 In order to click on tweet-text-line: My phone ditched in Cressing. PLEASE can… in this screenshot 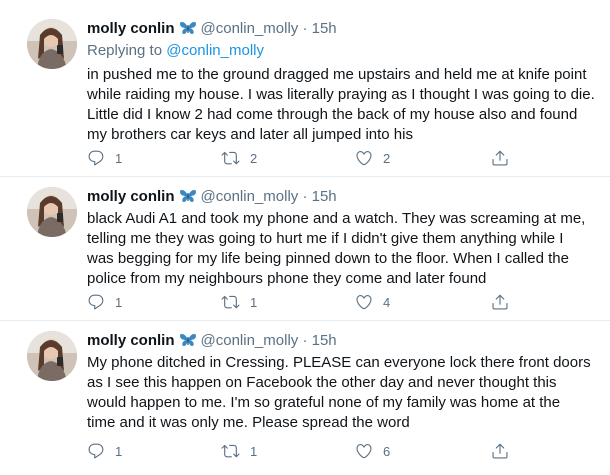, I will do `click(339, 362)`.